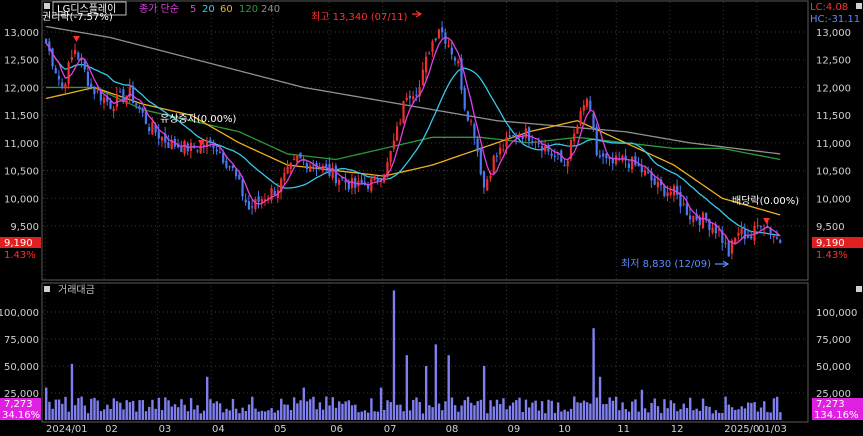  I want to click on price-panel-settings, so click(859, 6).